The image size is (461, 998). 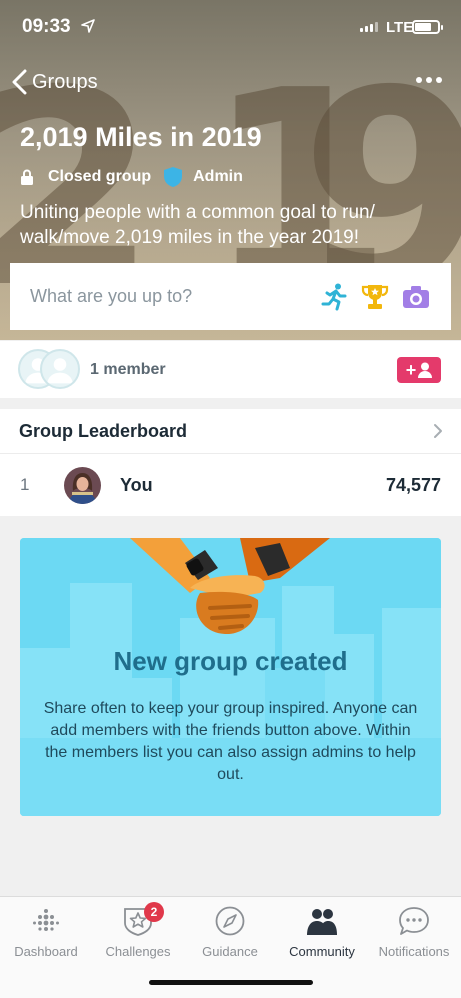 I want to click on add-member-button: +, so click(x=419, y=369).